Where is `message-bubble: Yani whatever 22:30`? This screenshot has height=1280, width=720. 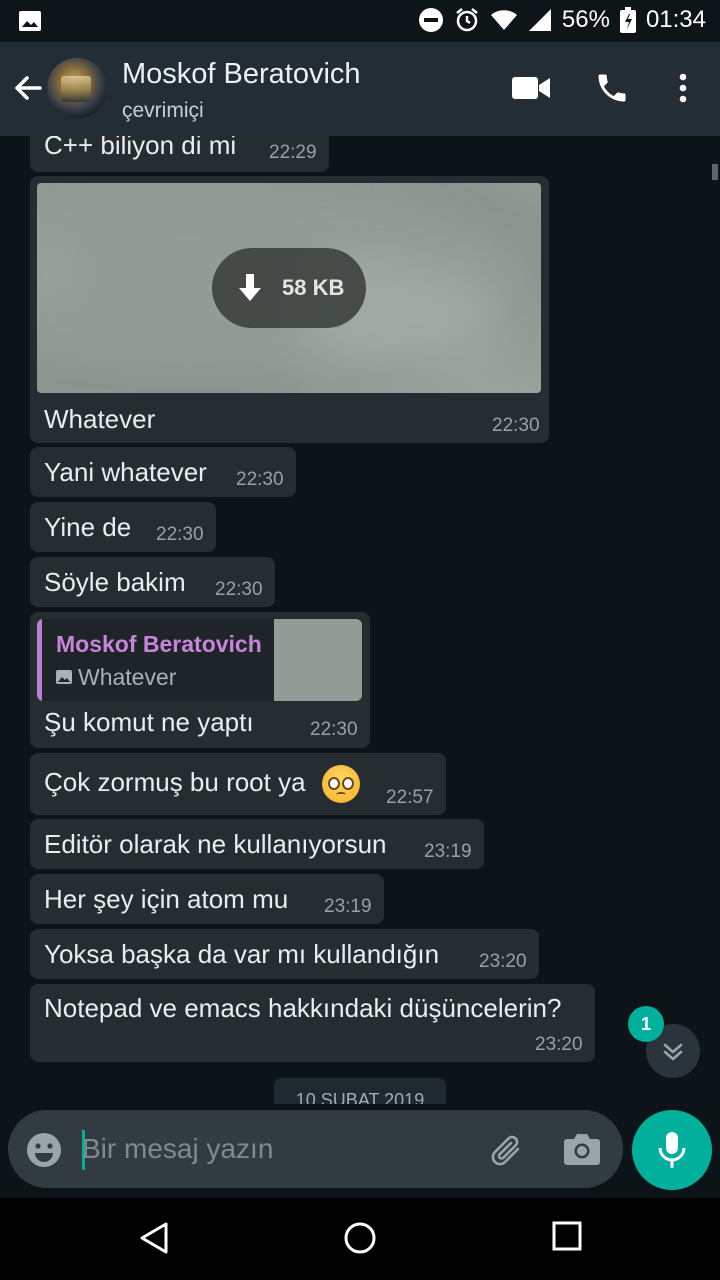
message-bubble: Yani whatever 22:30 is located at coordinates (163, 472).